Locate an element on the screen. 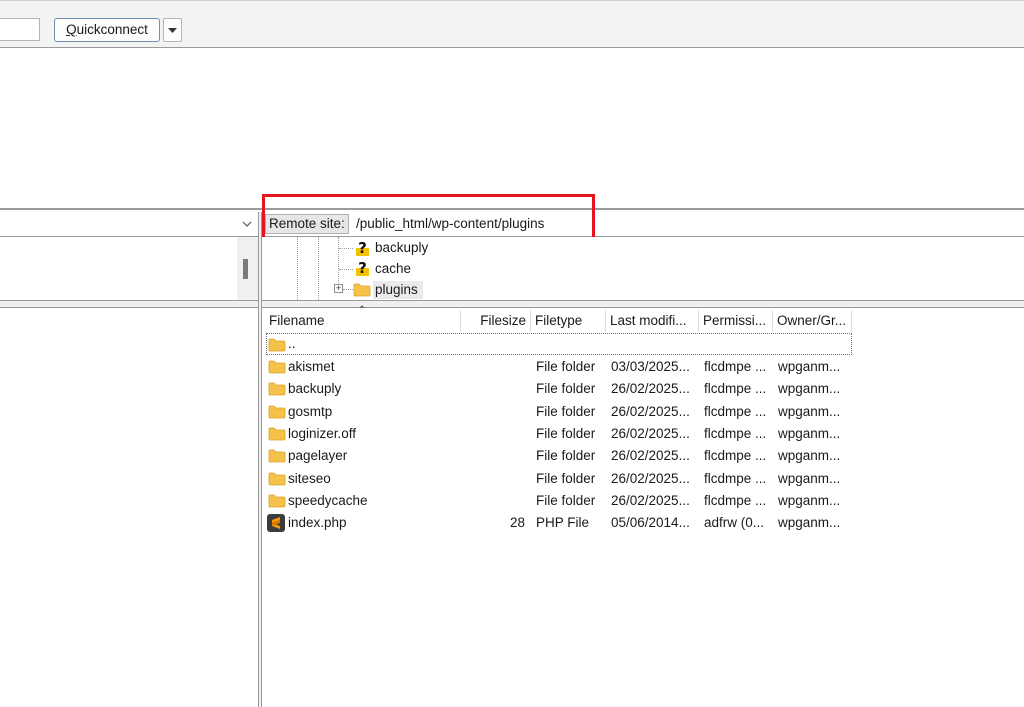  chevron-down-icon is located at coordinates (247, 224).